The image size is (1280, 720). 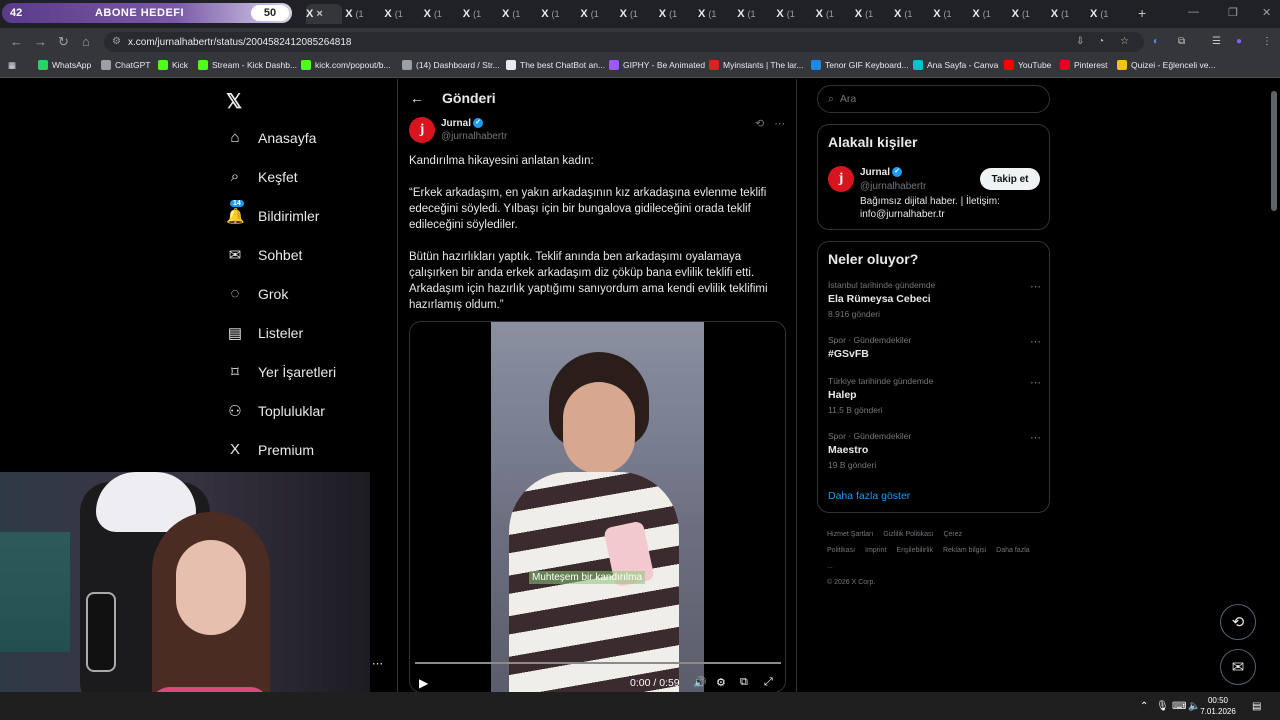 I want to click on related-name: Jurnal ✓, so click(x=881, y=172).